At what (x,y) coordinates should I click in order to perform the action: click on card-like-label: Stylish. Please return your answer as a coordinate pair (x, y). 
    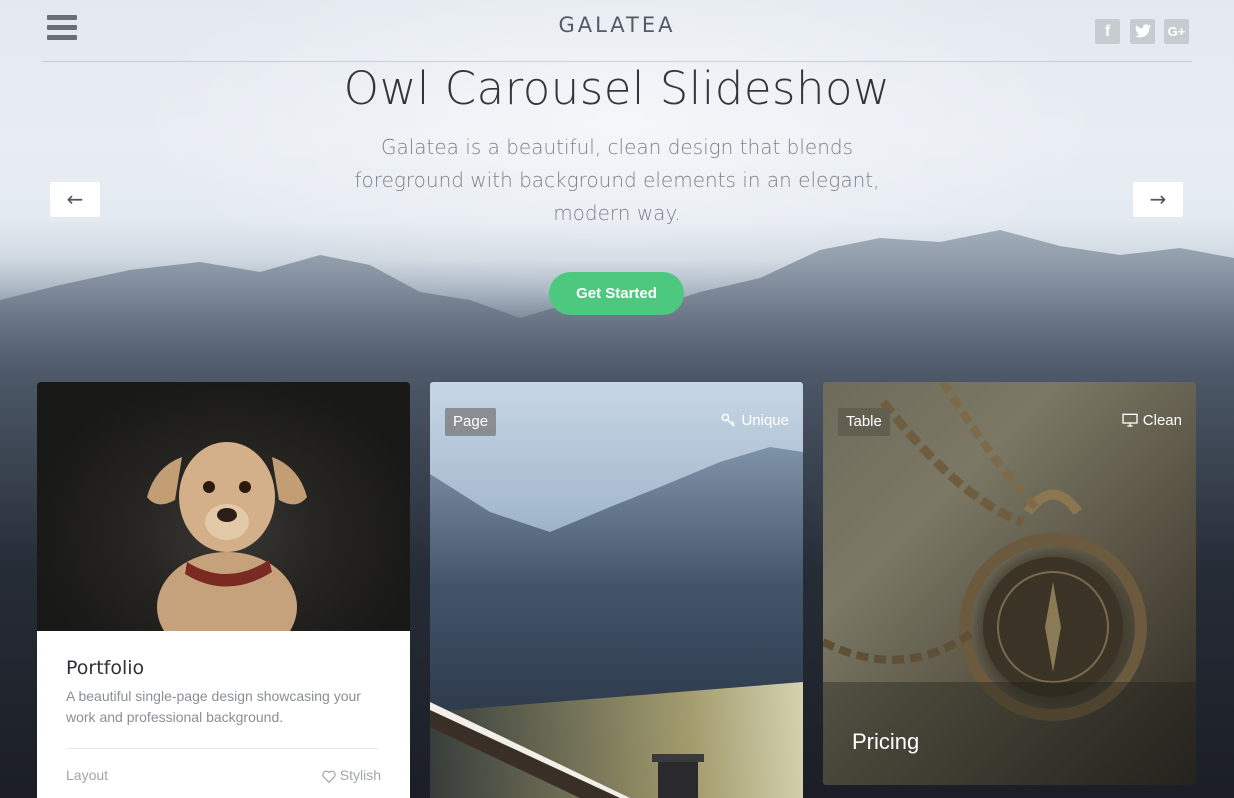
    Looking at the image, I should click on (360, 775).